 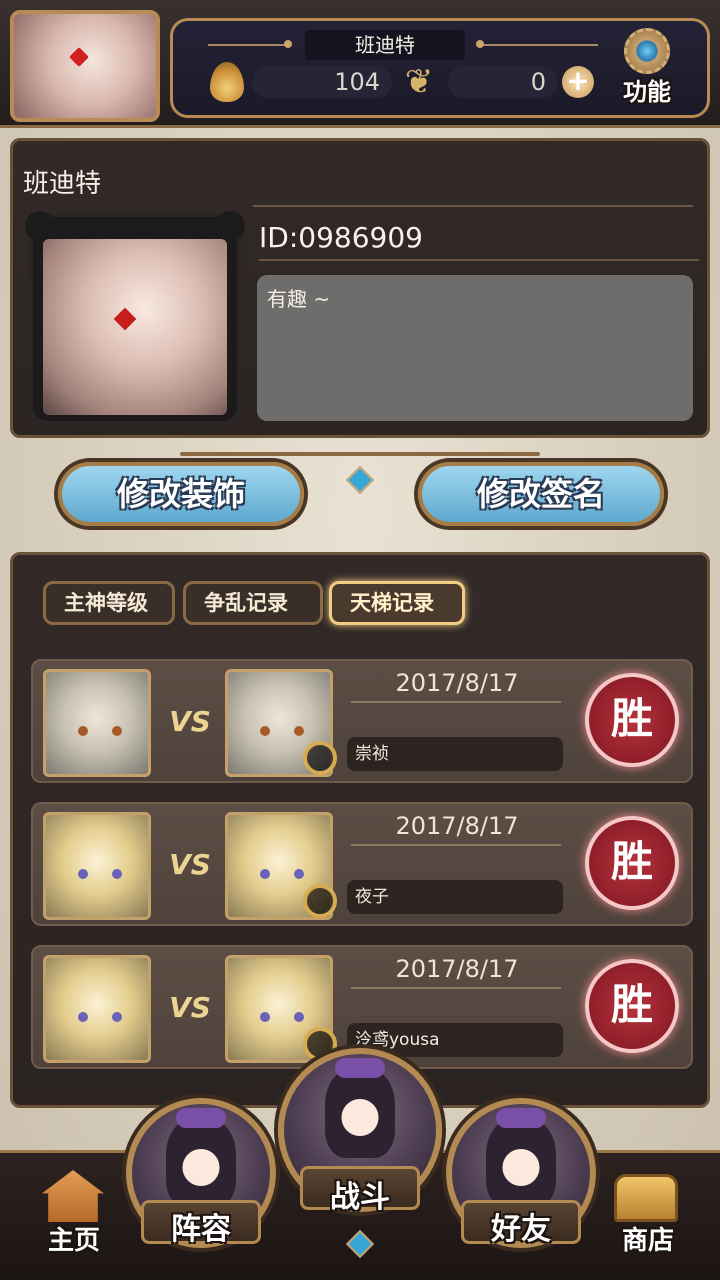 What do you see at coordinates (62, 184) in the screenshot?
I see `profile-name: 班迪特` at bounding box center [62, 184].